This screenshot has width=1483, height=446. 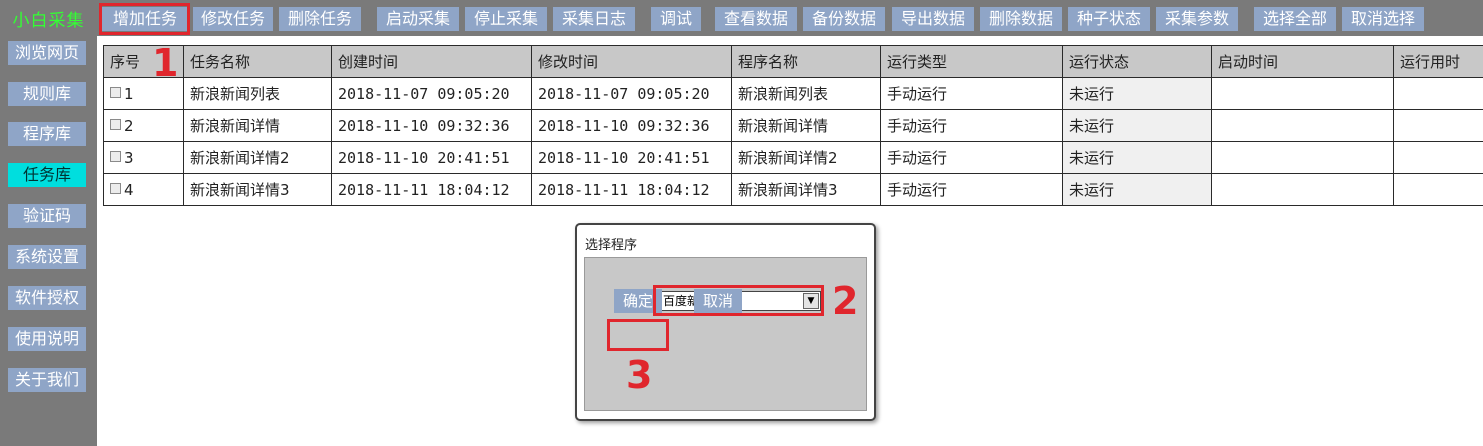 I want to click on collect-params-button: 采集参数, so click(x=1197, y=19).